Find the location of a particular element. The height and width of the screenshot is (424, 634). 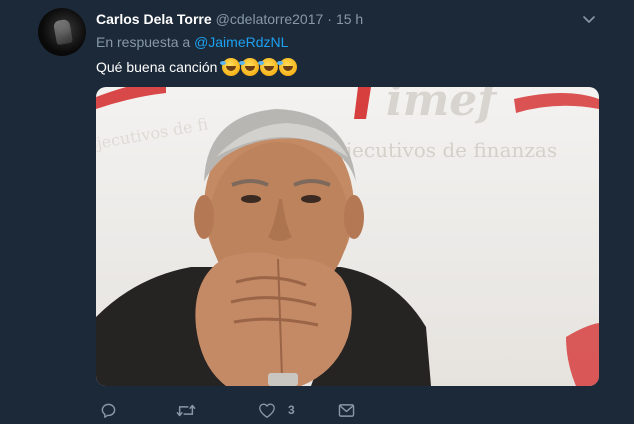

author-handle: @cdelatorre2017 is located at coordinates (270, 19).